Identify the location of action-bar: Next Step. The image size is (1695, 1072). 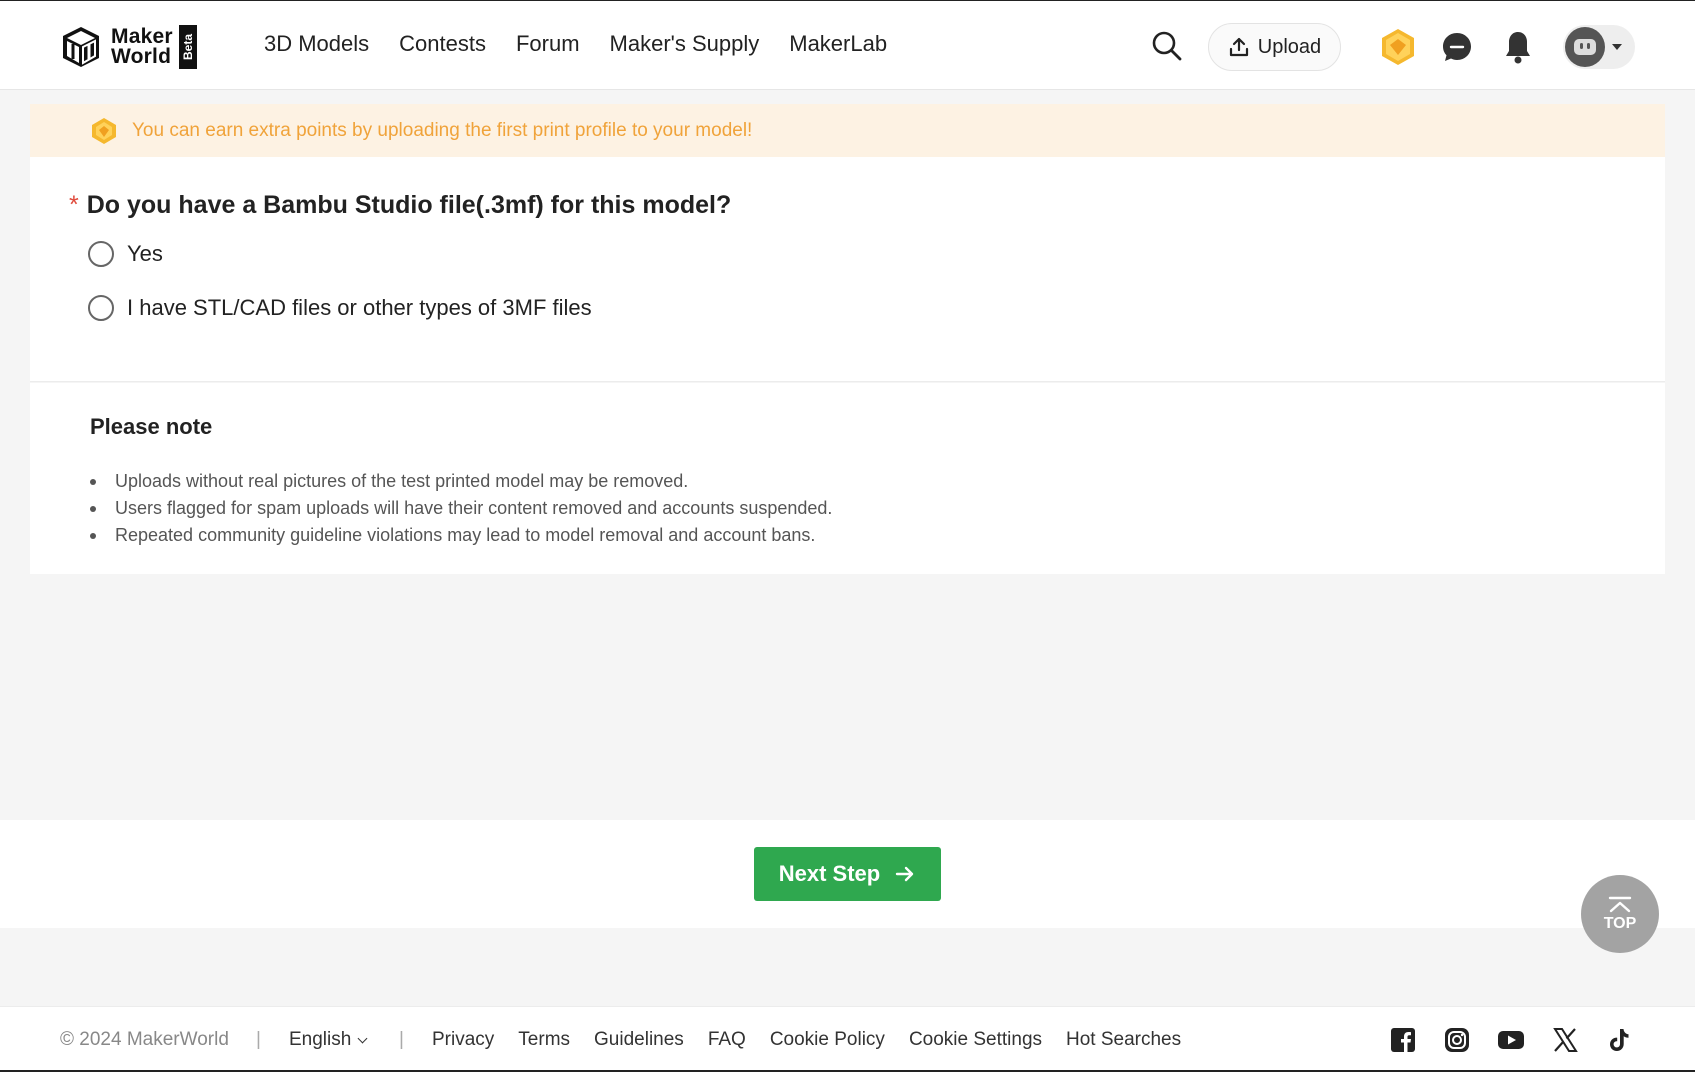
(847, 874).